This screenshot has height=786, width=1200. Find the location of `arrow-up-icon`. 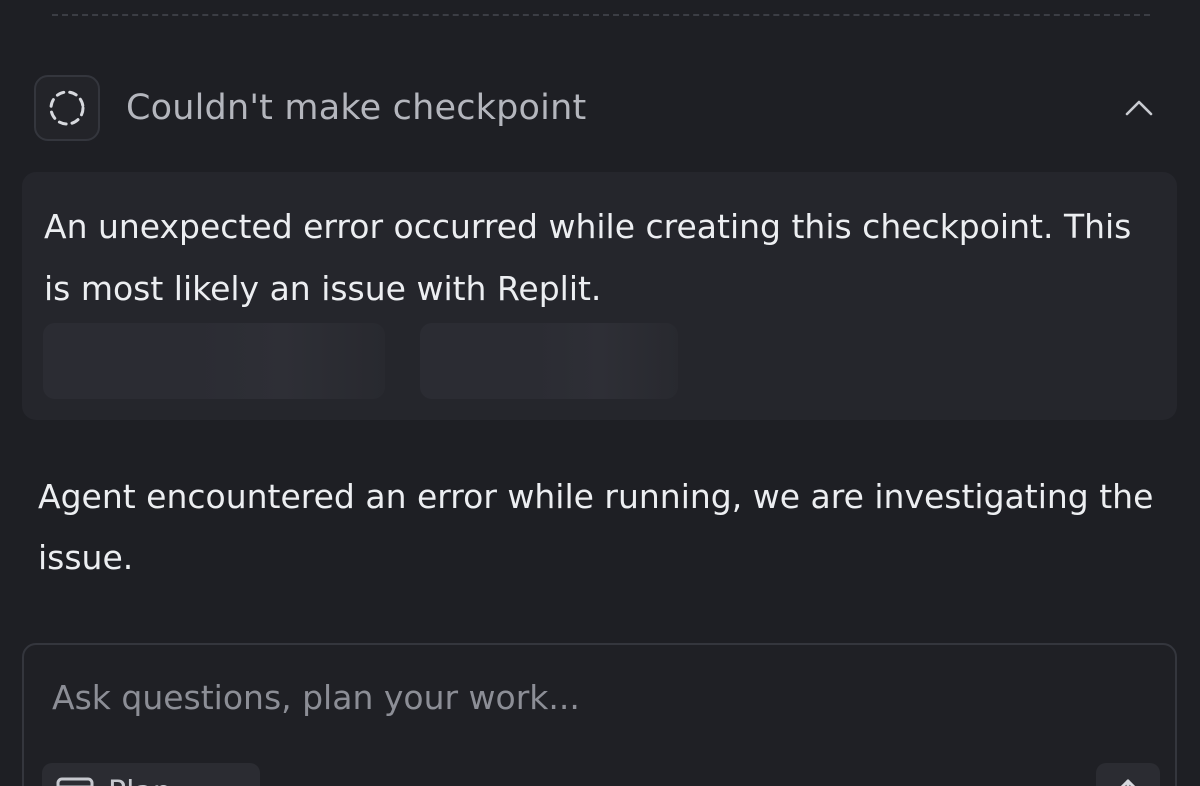

arrow-up-icon is located at coordinates (1128, 782).